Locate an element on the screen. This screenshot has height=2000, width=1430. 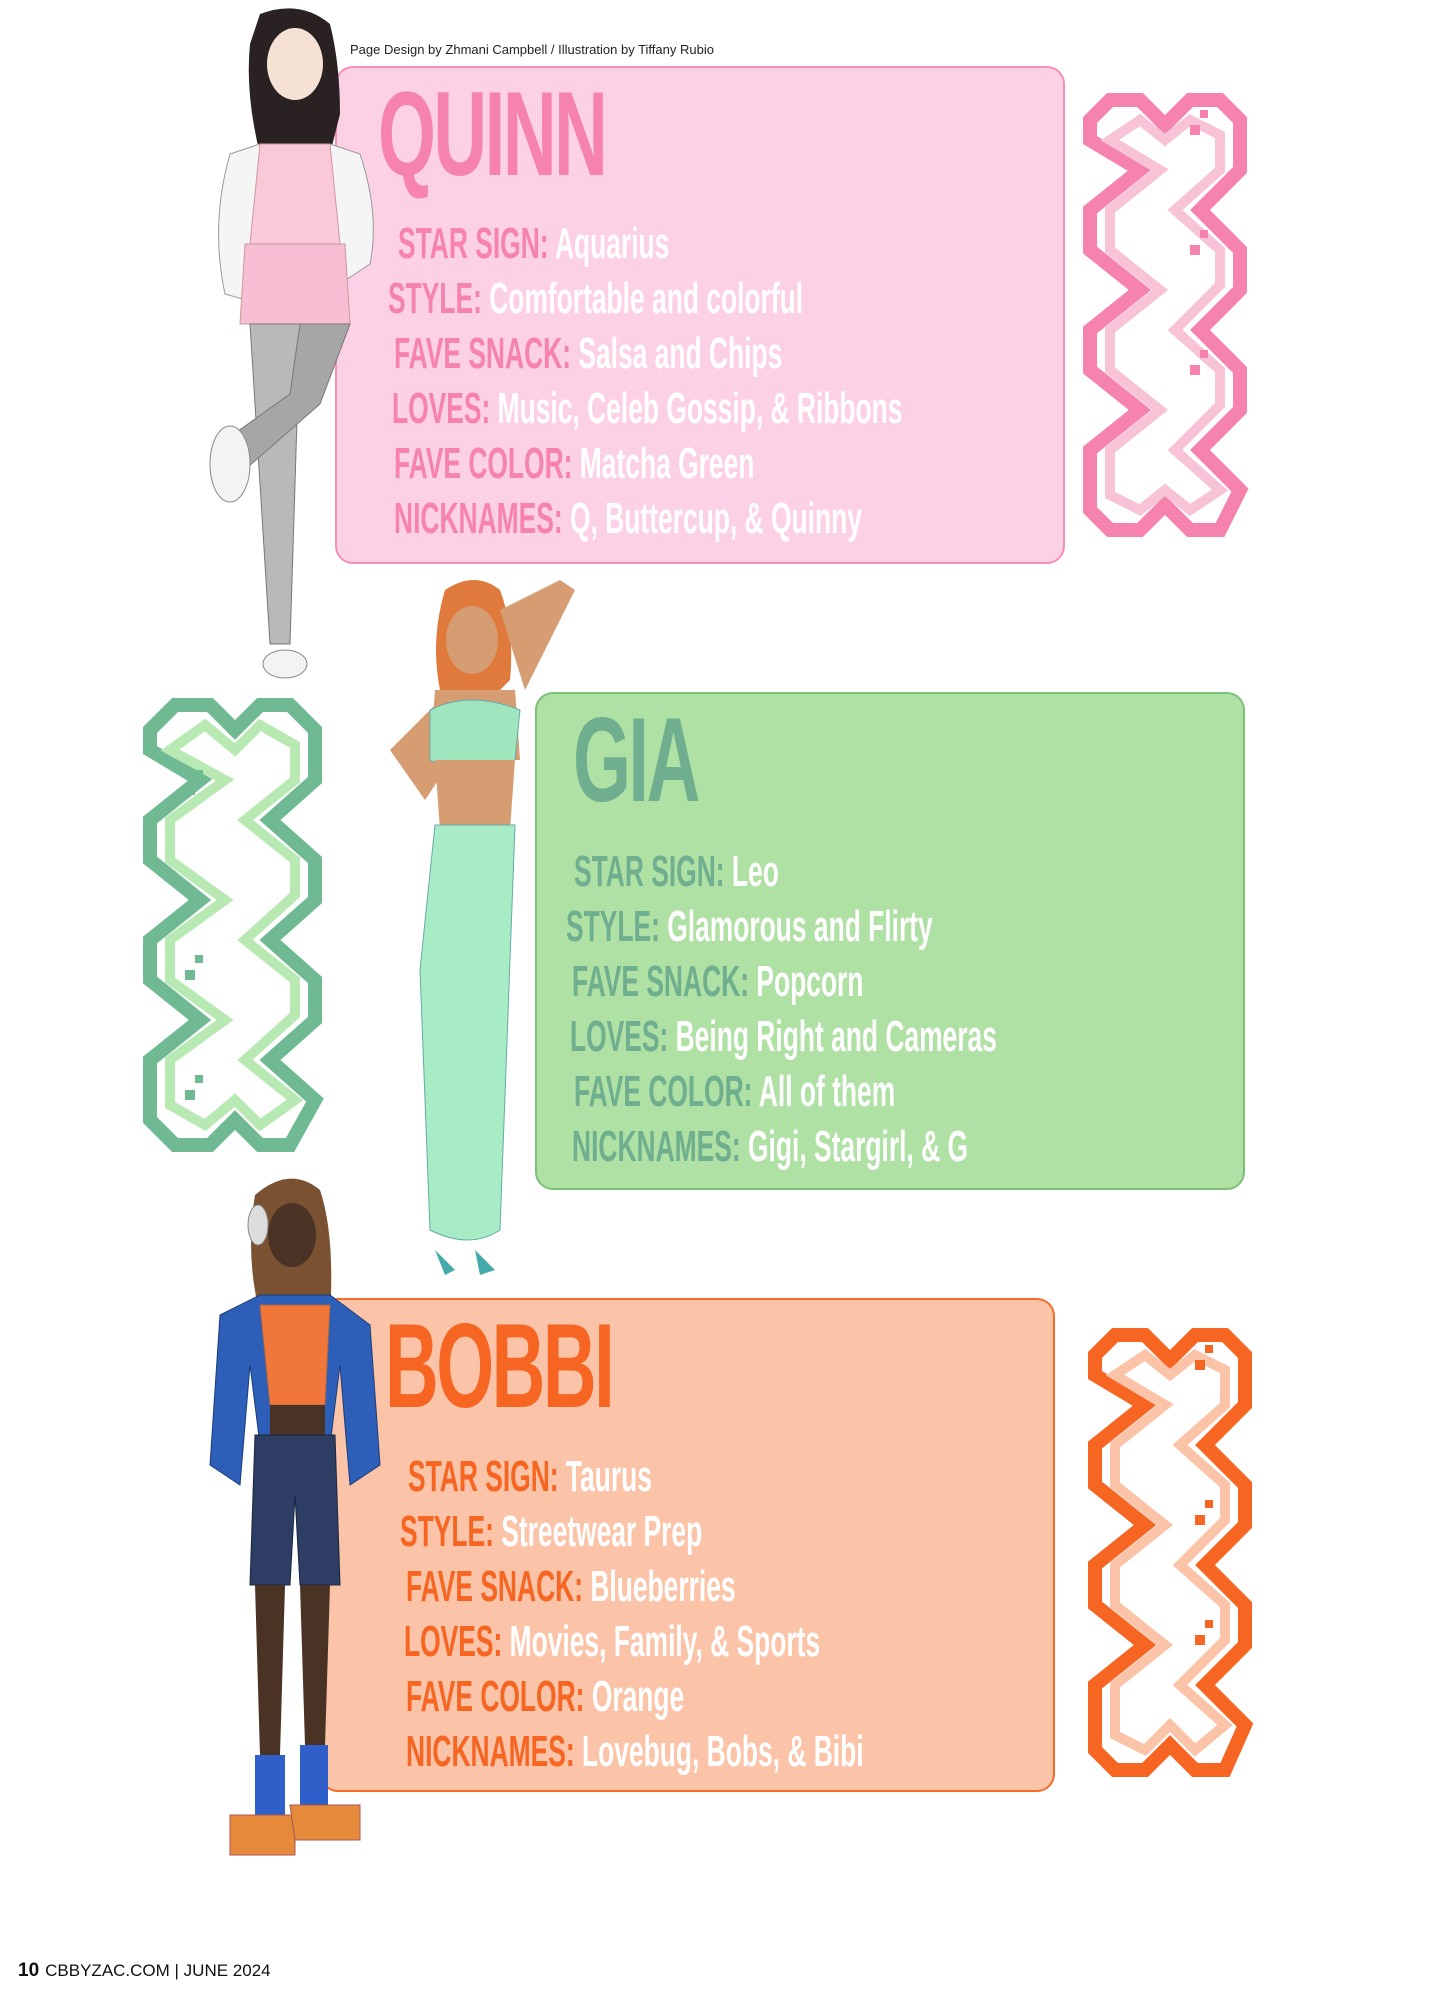
bobbi-loves: LOVES: Movies, Family, & Sports is located at coordinates (612, 1642).